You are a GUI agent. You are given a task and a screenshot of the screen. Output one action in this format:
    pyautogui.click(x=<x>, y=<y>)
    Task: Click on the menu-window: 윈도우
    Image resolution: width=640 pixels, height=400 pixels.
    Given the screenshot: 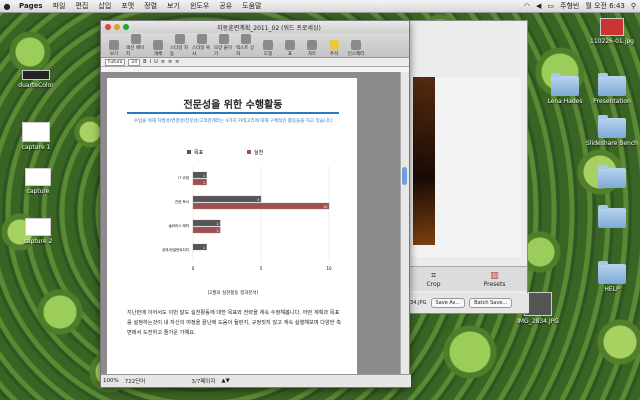 What is the action you would take?
    pyautogui.click(x=199, y=6)
    